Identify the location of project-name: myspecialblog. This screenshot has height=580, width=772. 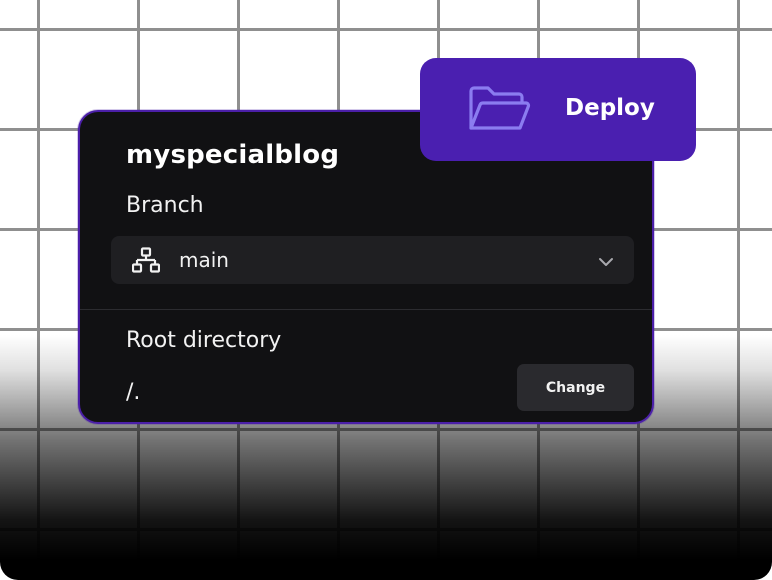
(233, 155).